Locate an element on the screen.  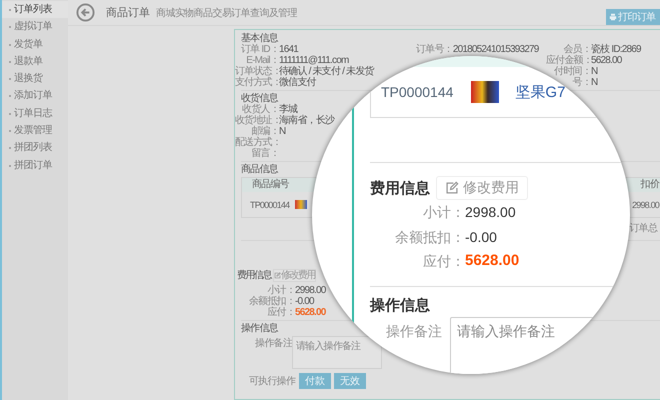
field-label: 号： is located at coordinates (581, 82).